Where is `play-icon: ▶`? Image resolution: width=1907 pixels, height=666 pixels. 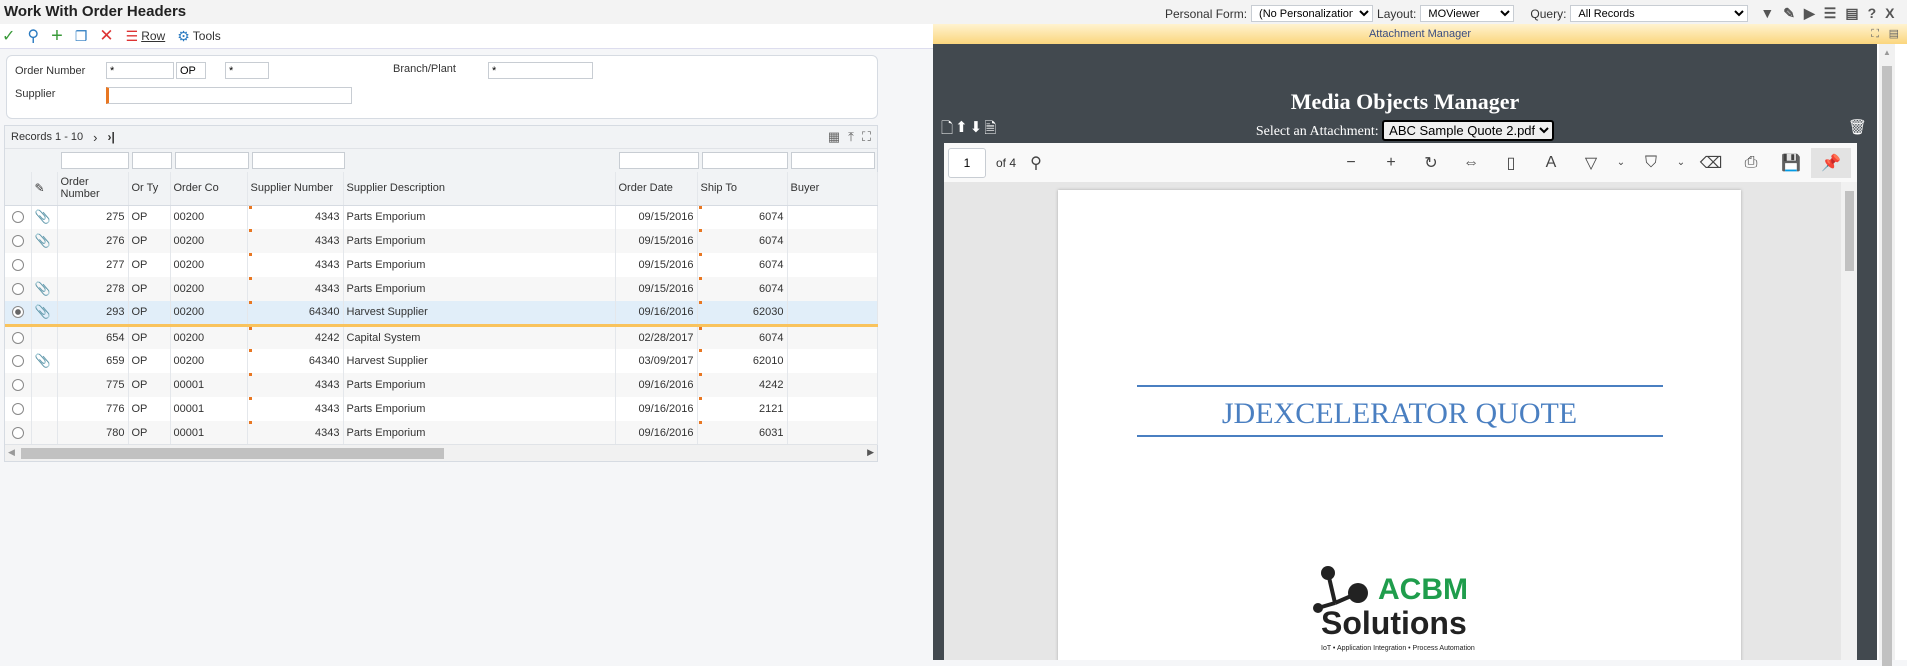 play-icon: ▶ is located at coordinates (1809, 13).